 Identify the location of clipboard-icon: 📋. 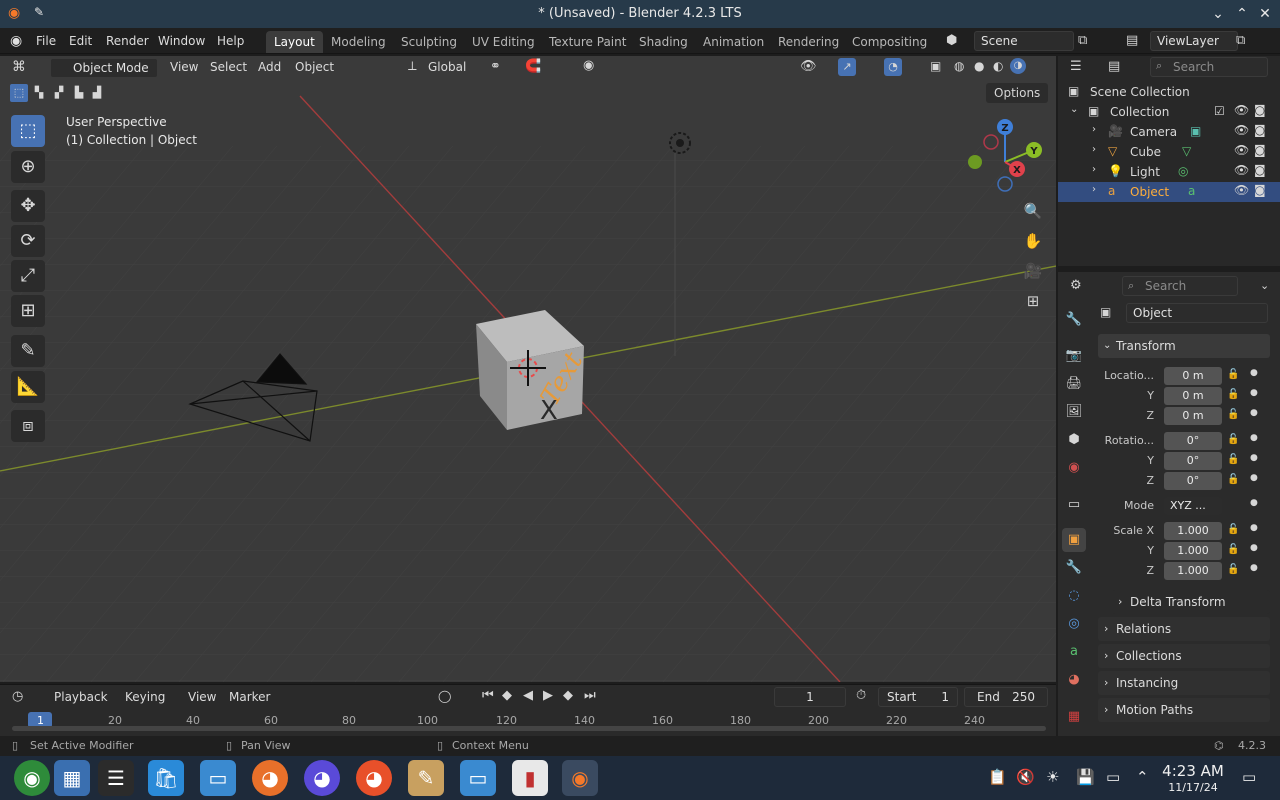
(997, 777).